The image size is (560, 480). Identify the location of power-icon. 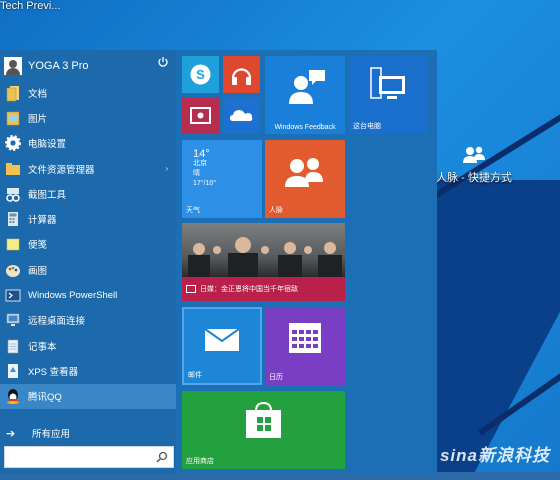
(163, 62).